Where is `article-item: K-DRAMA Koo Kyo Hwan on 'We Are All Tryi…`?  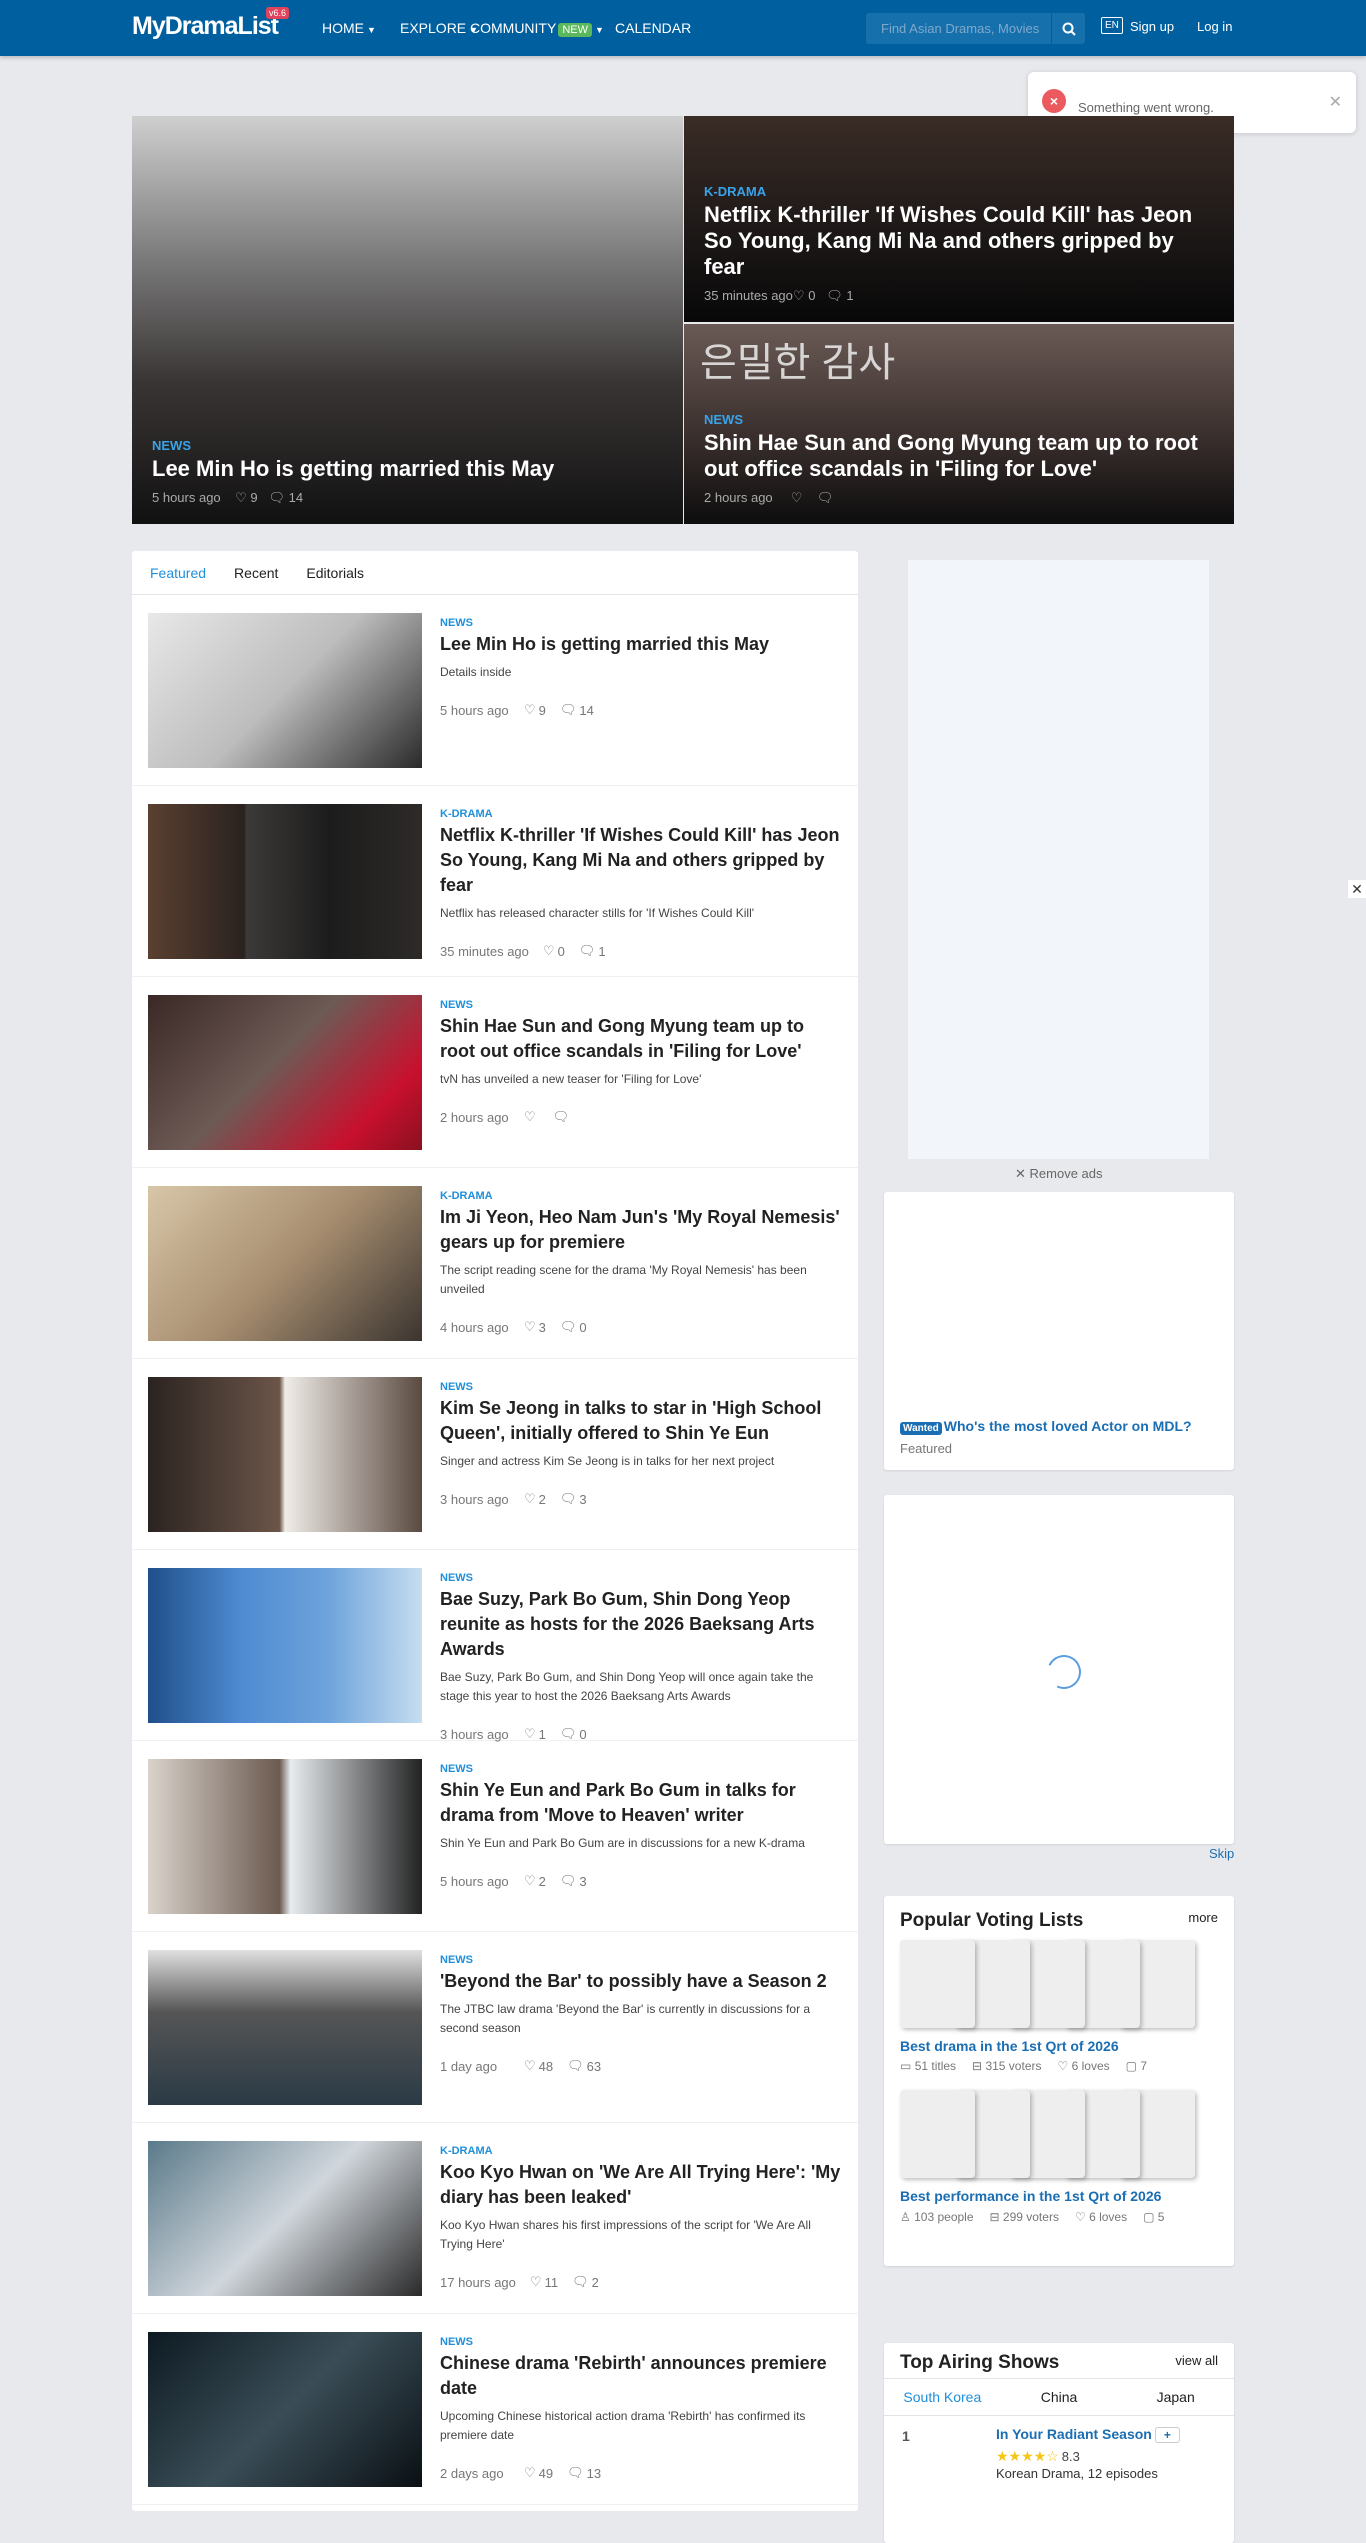
article-item: K-DRAMA Koo Kyo Hwan on 'We Are All Tryi… is located at coordinates (495, 2218).